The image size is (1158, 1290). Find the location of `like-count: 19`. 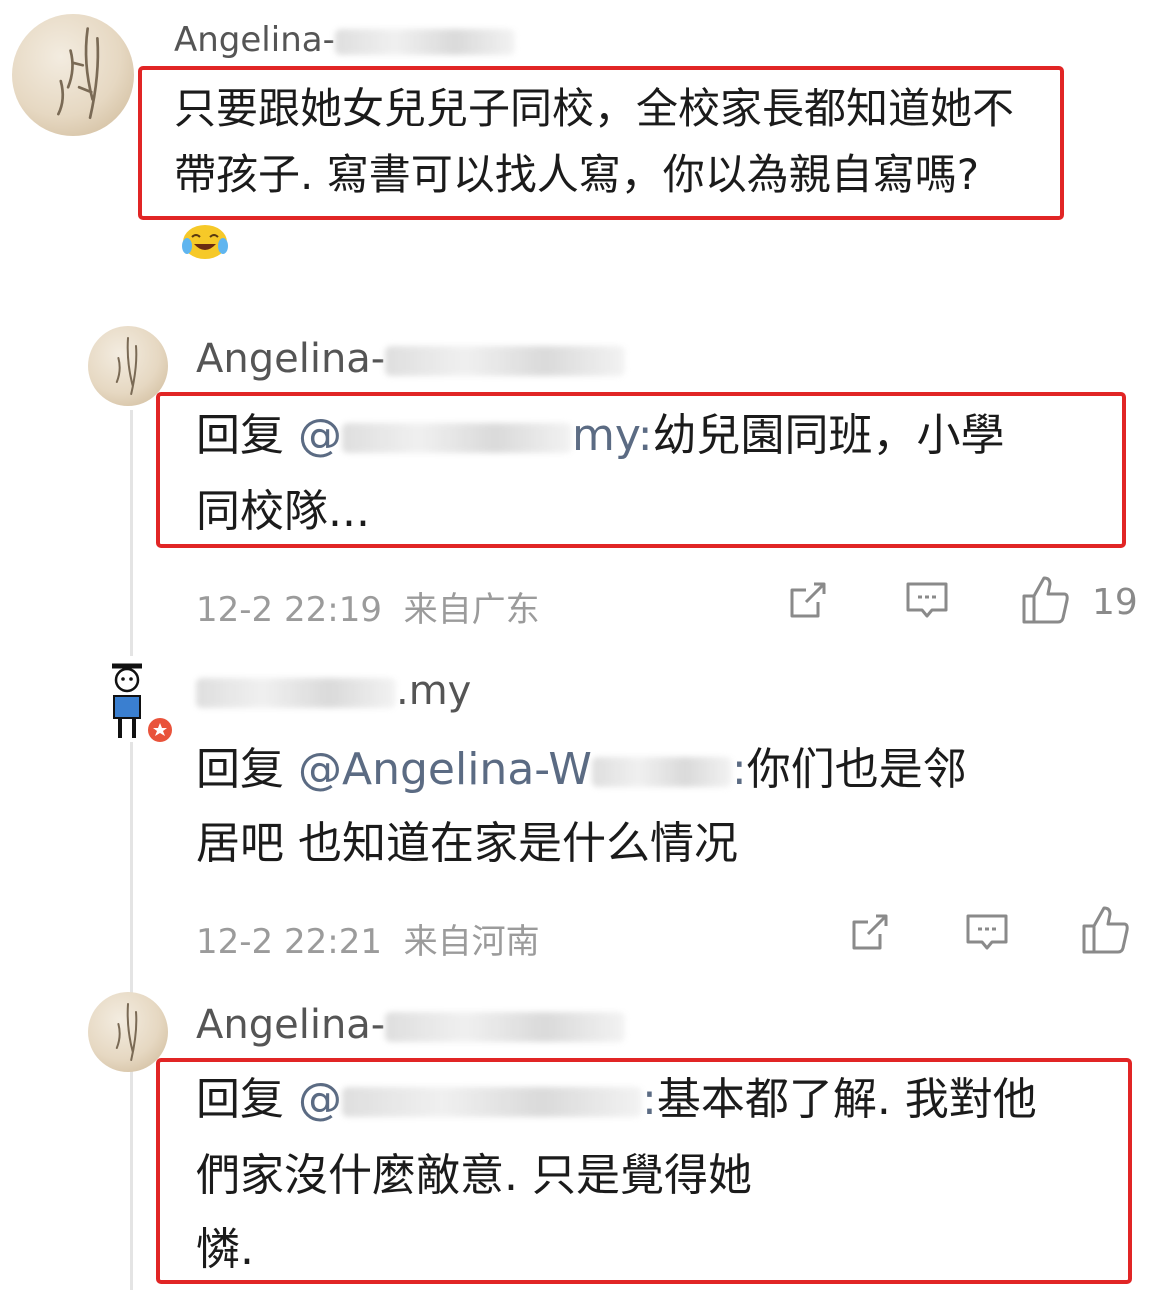

like-count: 19 is located at coordinates (1115, 602).